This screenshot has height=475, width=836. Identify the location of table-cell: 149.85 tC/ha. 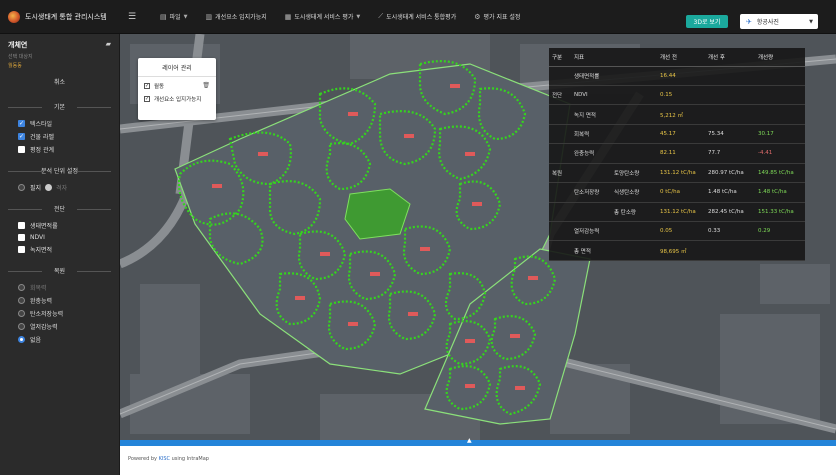
(780, 173).